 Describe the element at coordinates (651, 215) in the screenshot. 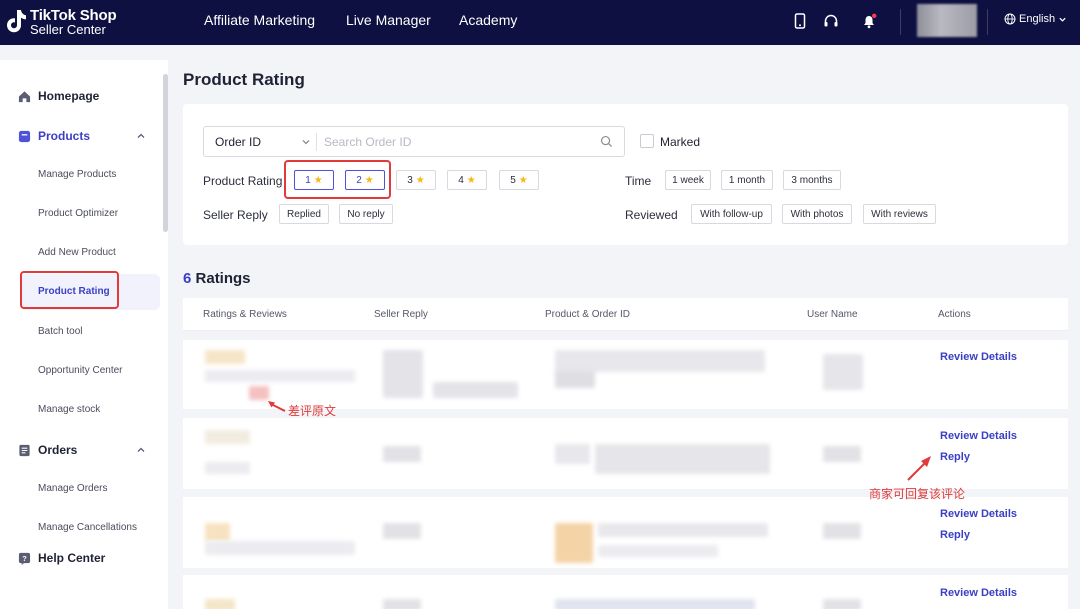

I see `reviewed-label: Reviewed` at that location.